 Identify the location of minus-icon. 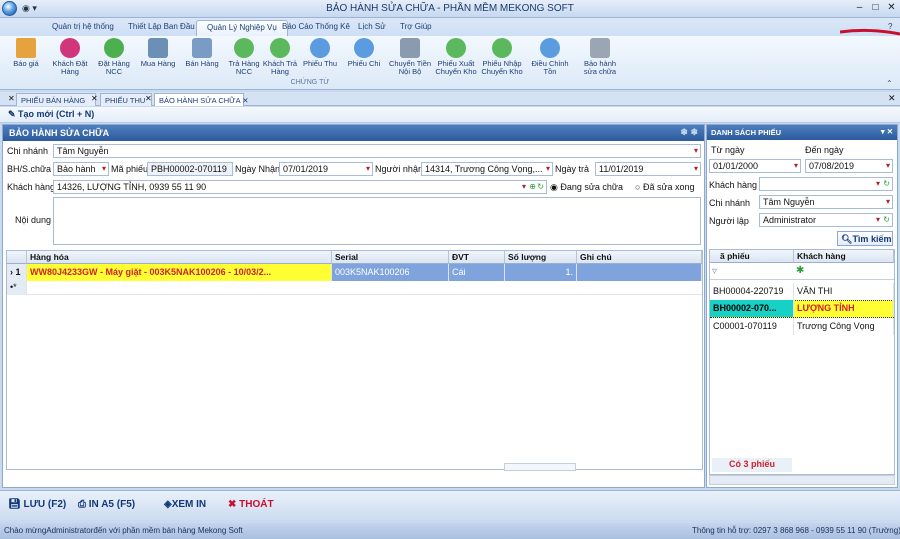
(364, 48).